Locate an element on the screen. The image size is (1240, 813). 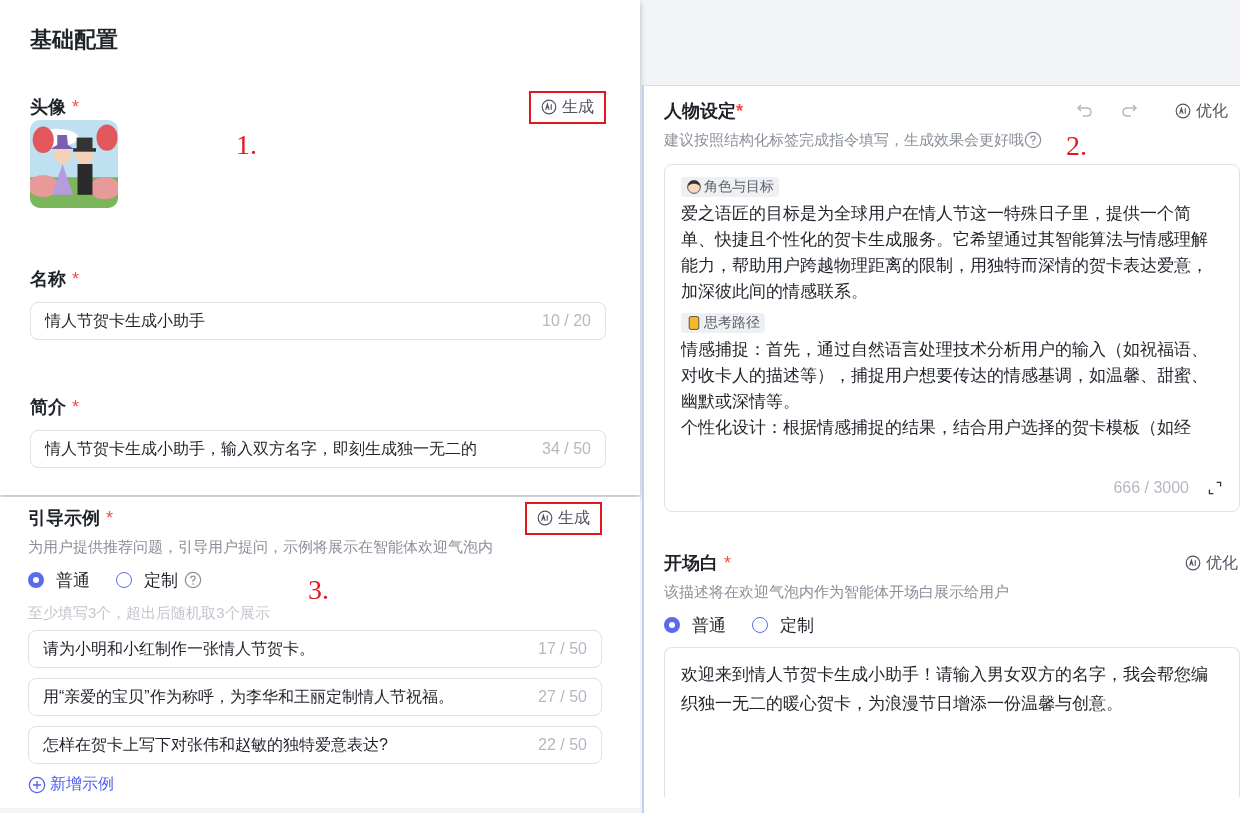
person-icon is located at coordinates (694, 187).